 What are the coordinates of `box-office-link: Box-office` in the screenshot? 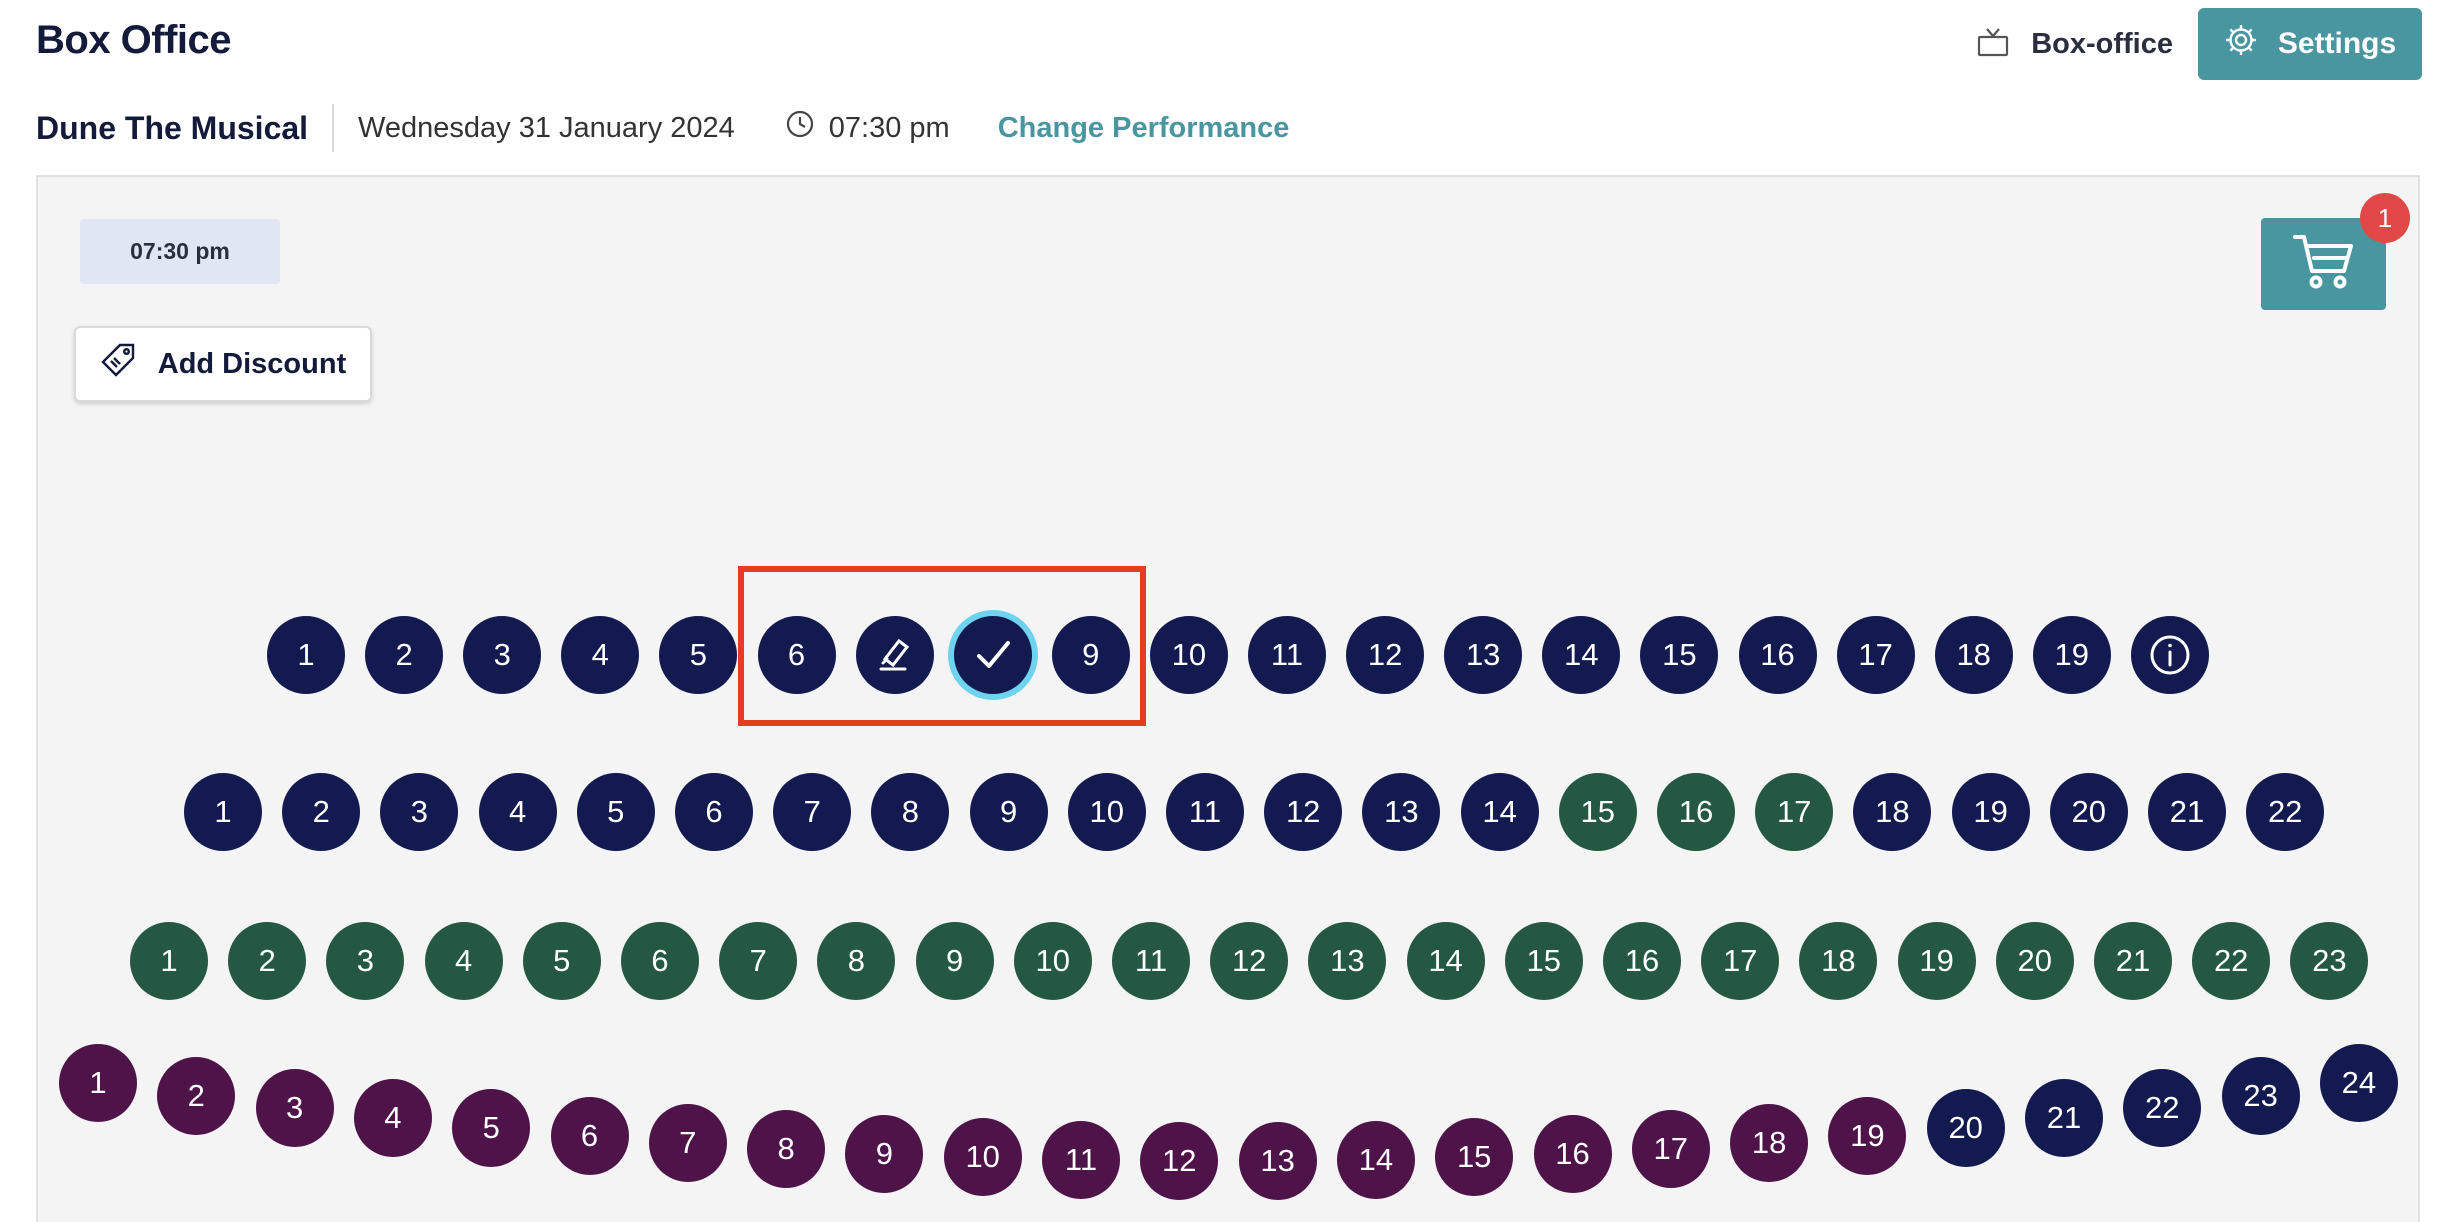 It's located at (2075, 44).